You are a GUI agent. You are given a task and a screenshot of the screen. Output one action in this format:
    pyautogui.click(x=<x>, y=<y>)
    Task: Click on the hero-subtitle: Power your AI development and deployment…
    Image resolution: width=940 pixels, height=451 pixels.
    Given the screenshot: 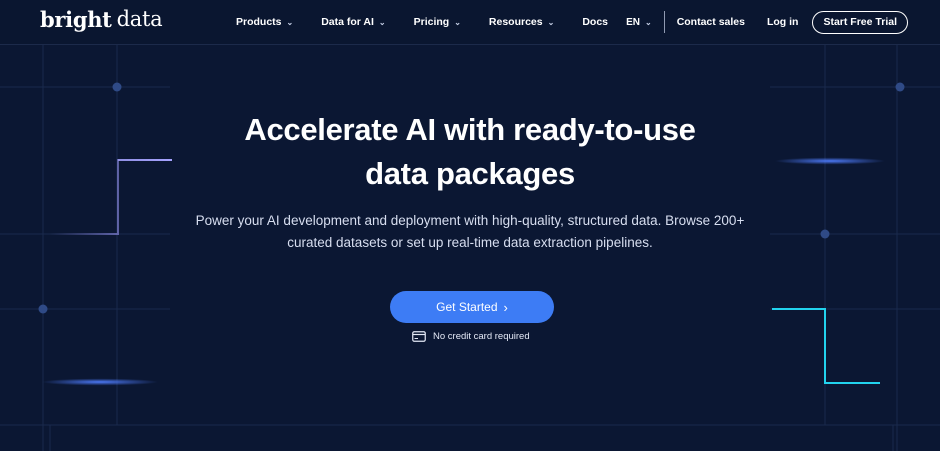 What is the action you would take?
    pyautogui.click(x=470, y=232)
    